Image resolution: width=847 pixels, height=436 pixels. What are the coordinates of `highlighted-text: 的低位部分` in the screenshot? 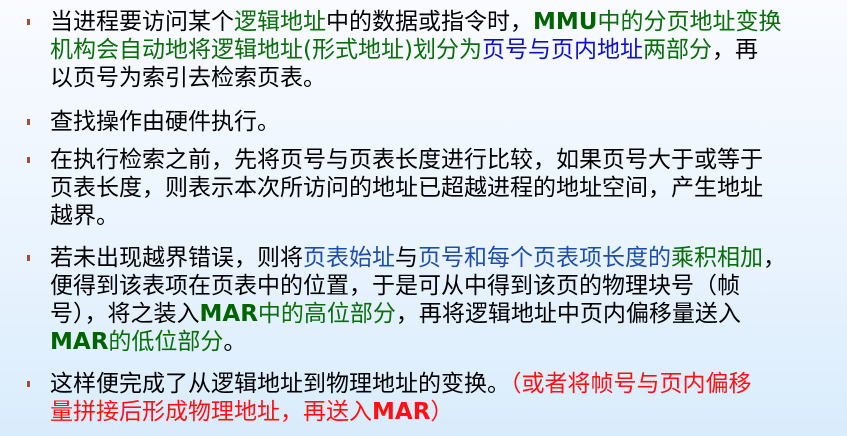 It's located at (166, 342).